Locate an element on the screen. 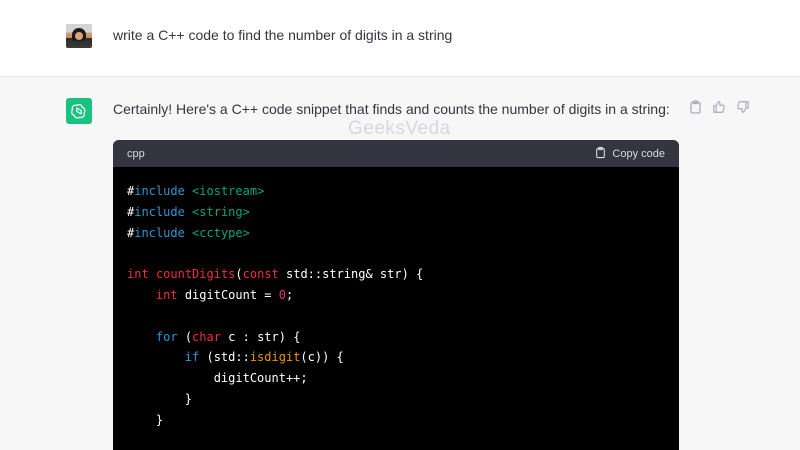 This screenshot has width=800, height=450. message-actions is located at coordinates (719, 107).